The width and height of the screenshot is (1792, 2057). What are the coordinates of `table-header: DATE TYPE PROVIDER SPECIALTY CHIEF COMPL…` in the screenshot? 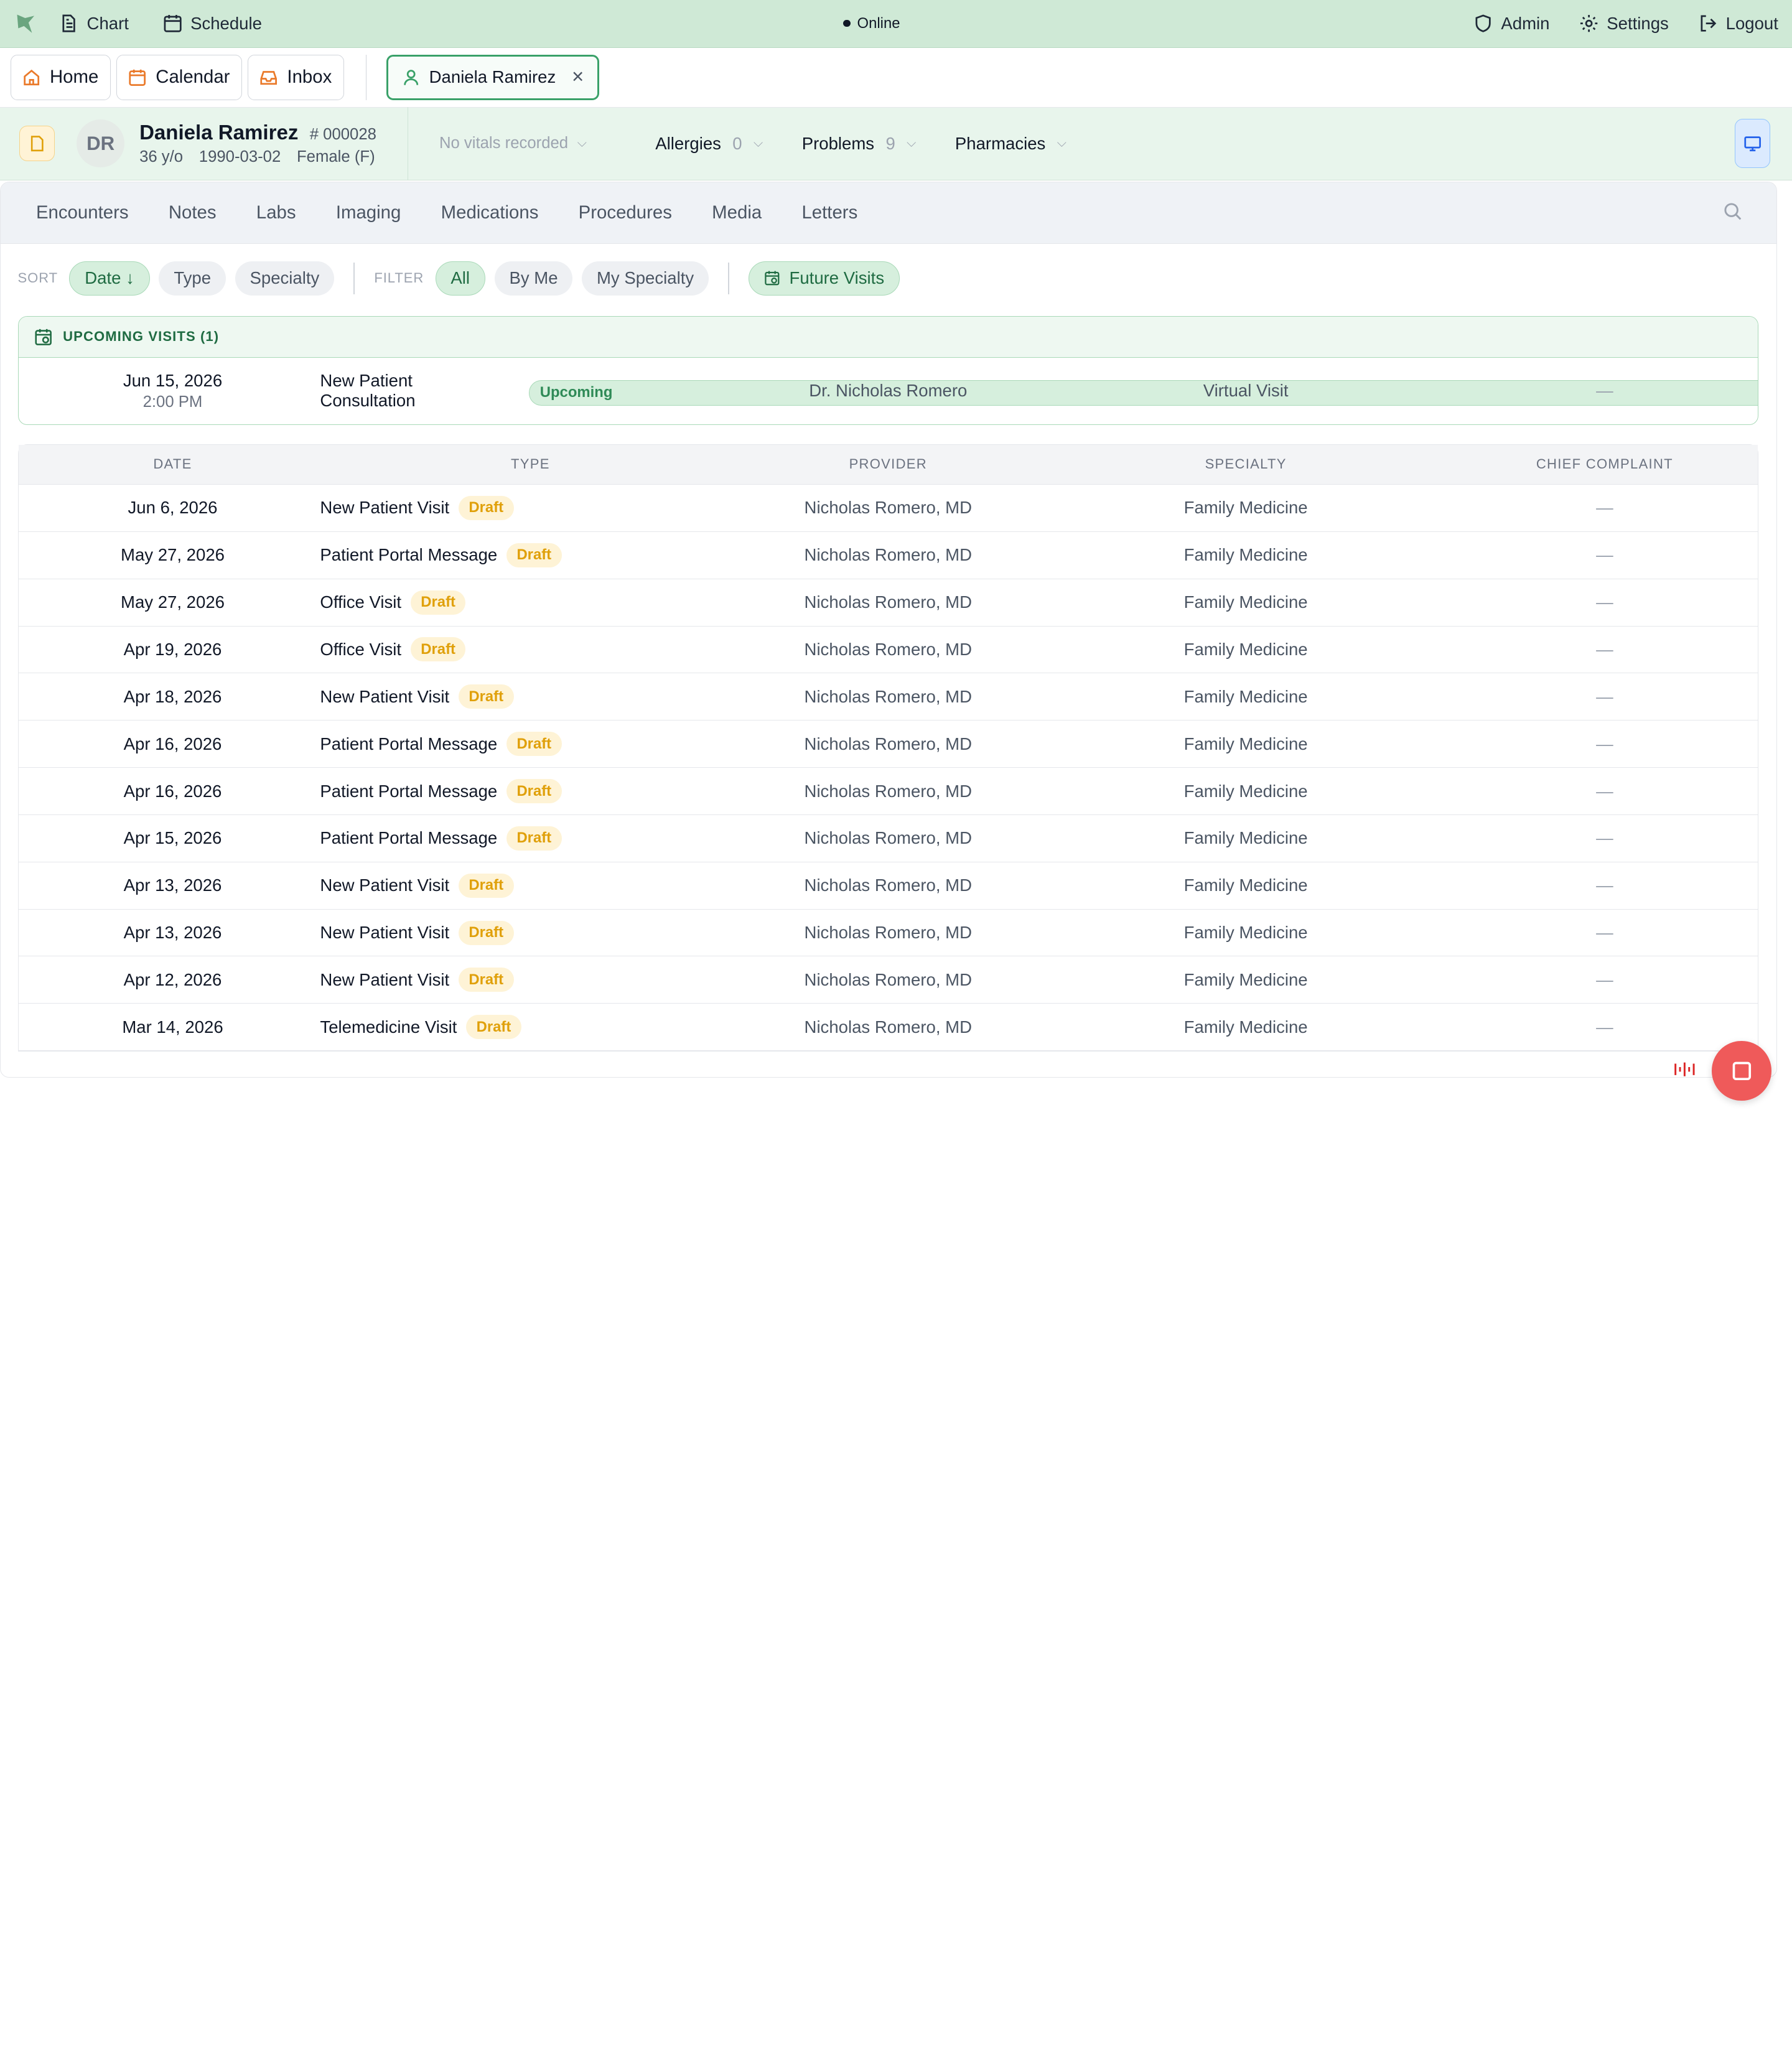 It's located at (888, 464).